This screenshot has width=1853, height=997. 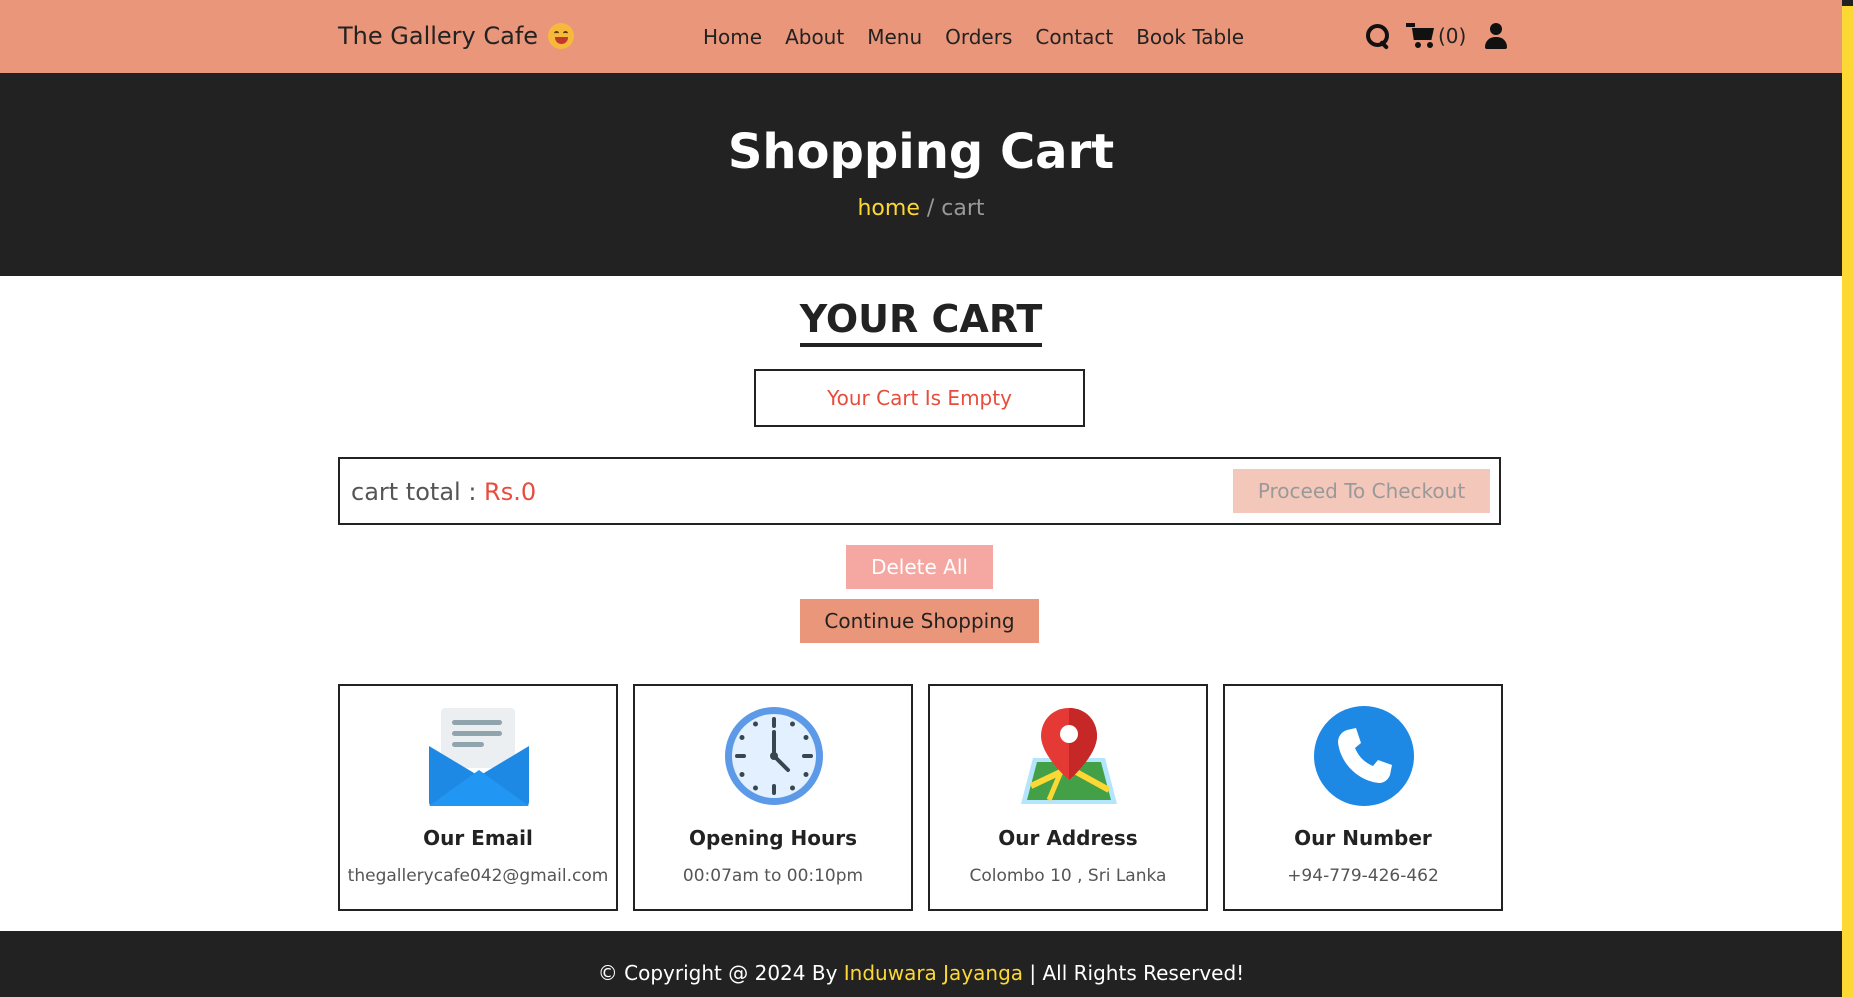 What do you see at coordinates (1069, 756) in the screenshot?
I see `map-pin-icon` at bounding box center [1069, 756].